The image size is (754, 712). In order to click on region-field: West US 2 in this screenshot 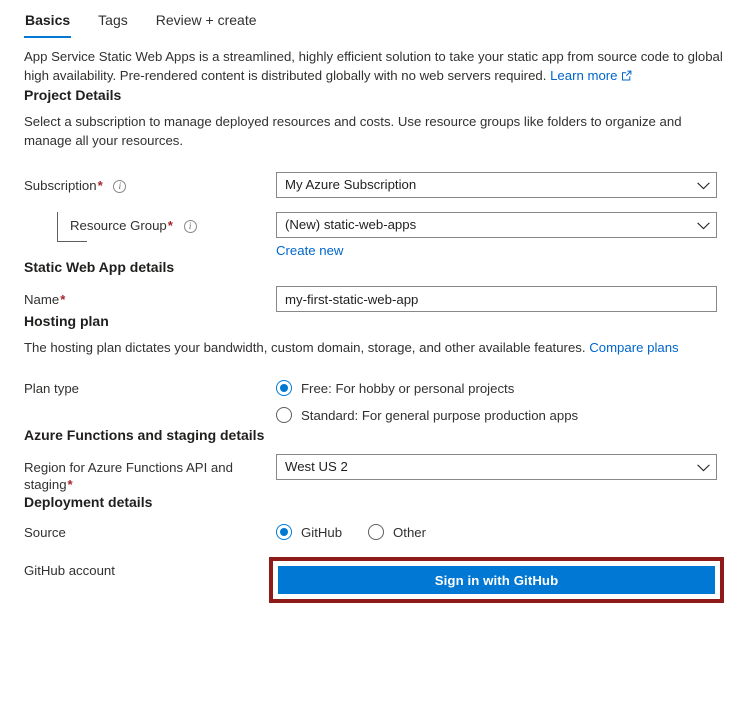, I will do `click(496, 467)`.